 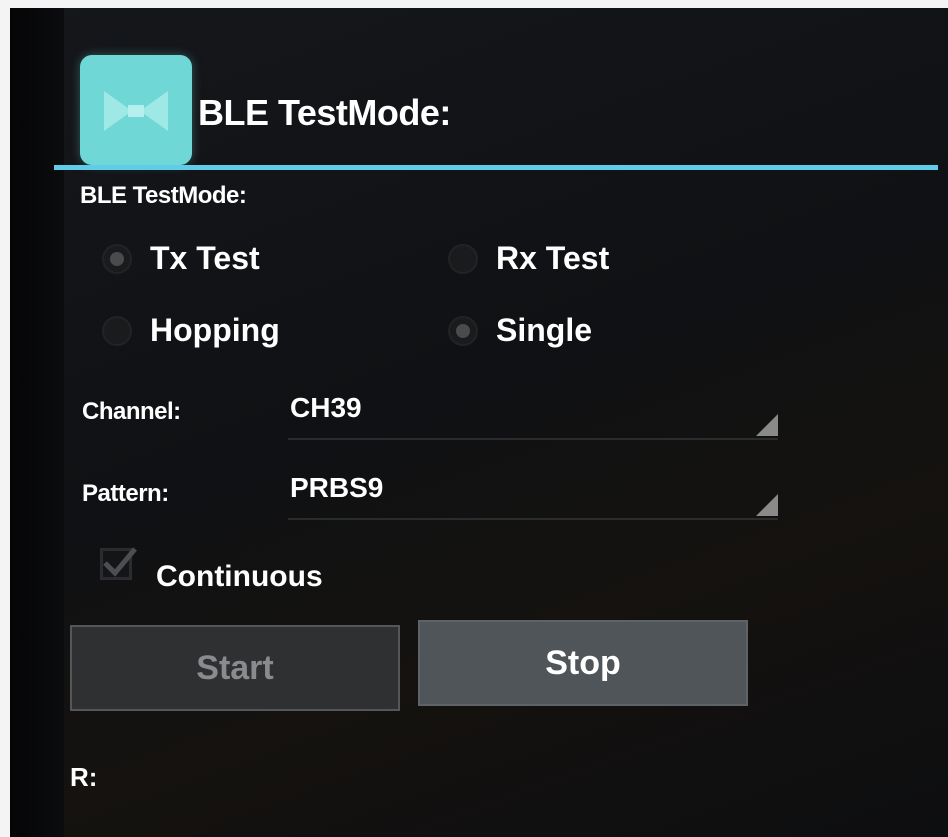 I want to click on action-bar-divider, so click(x=496, y=167).